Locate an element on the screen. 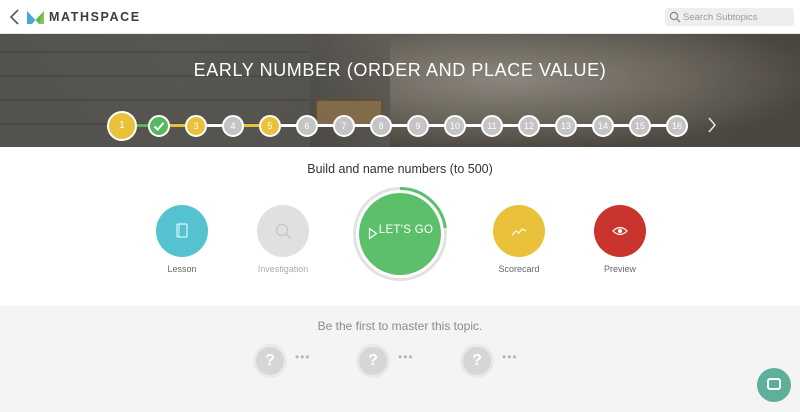 The image size is (800, 412). leader-slot-3: ? is located at coordinates (477, 361).